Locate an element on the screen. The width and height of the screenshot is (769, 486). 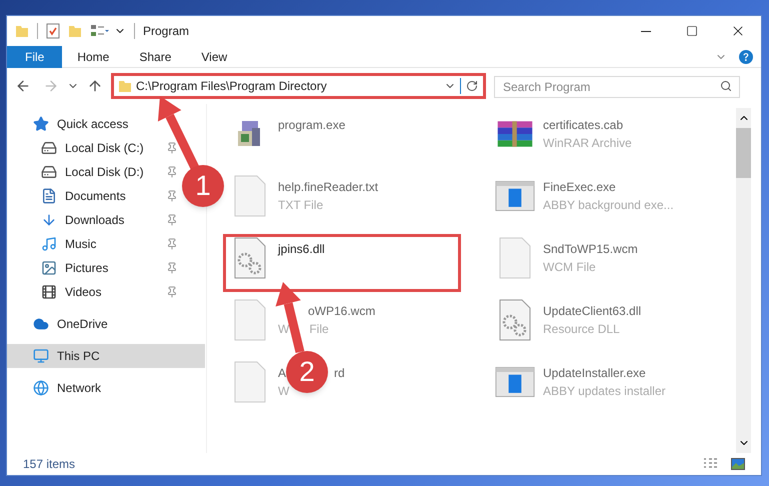
file-name: help.fineReader.txt is located at coordinates (328, 187).